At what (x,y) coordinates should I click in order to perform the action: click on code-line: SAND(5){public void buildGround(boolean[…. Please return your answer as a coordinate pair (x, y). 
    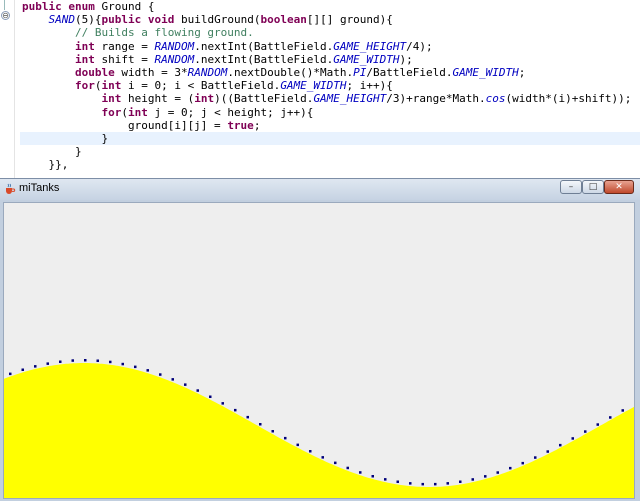
    Looking at the image, I should click on (207, 19).